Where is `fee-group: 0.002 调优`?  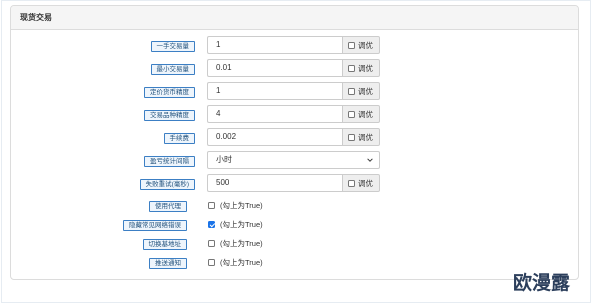
fee-group: 0.002 调优 is located at coordinates (293, 137).